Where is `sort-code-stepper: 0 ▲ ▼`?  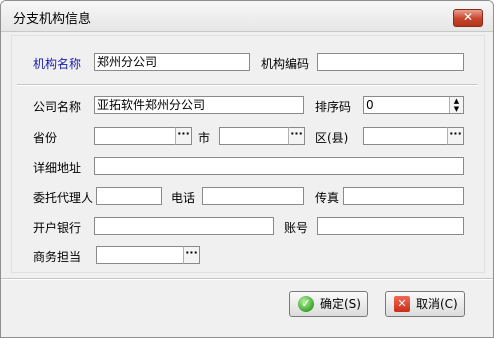 sort-code-stepper: 0 ▲ ▼ is located at coordinates (413, 105).